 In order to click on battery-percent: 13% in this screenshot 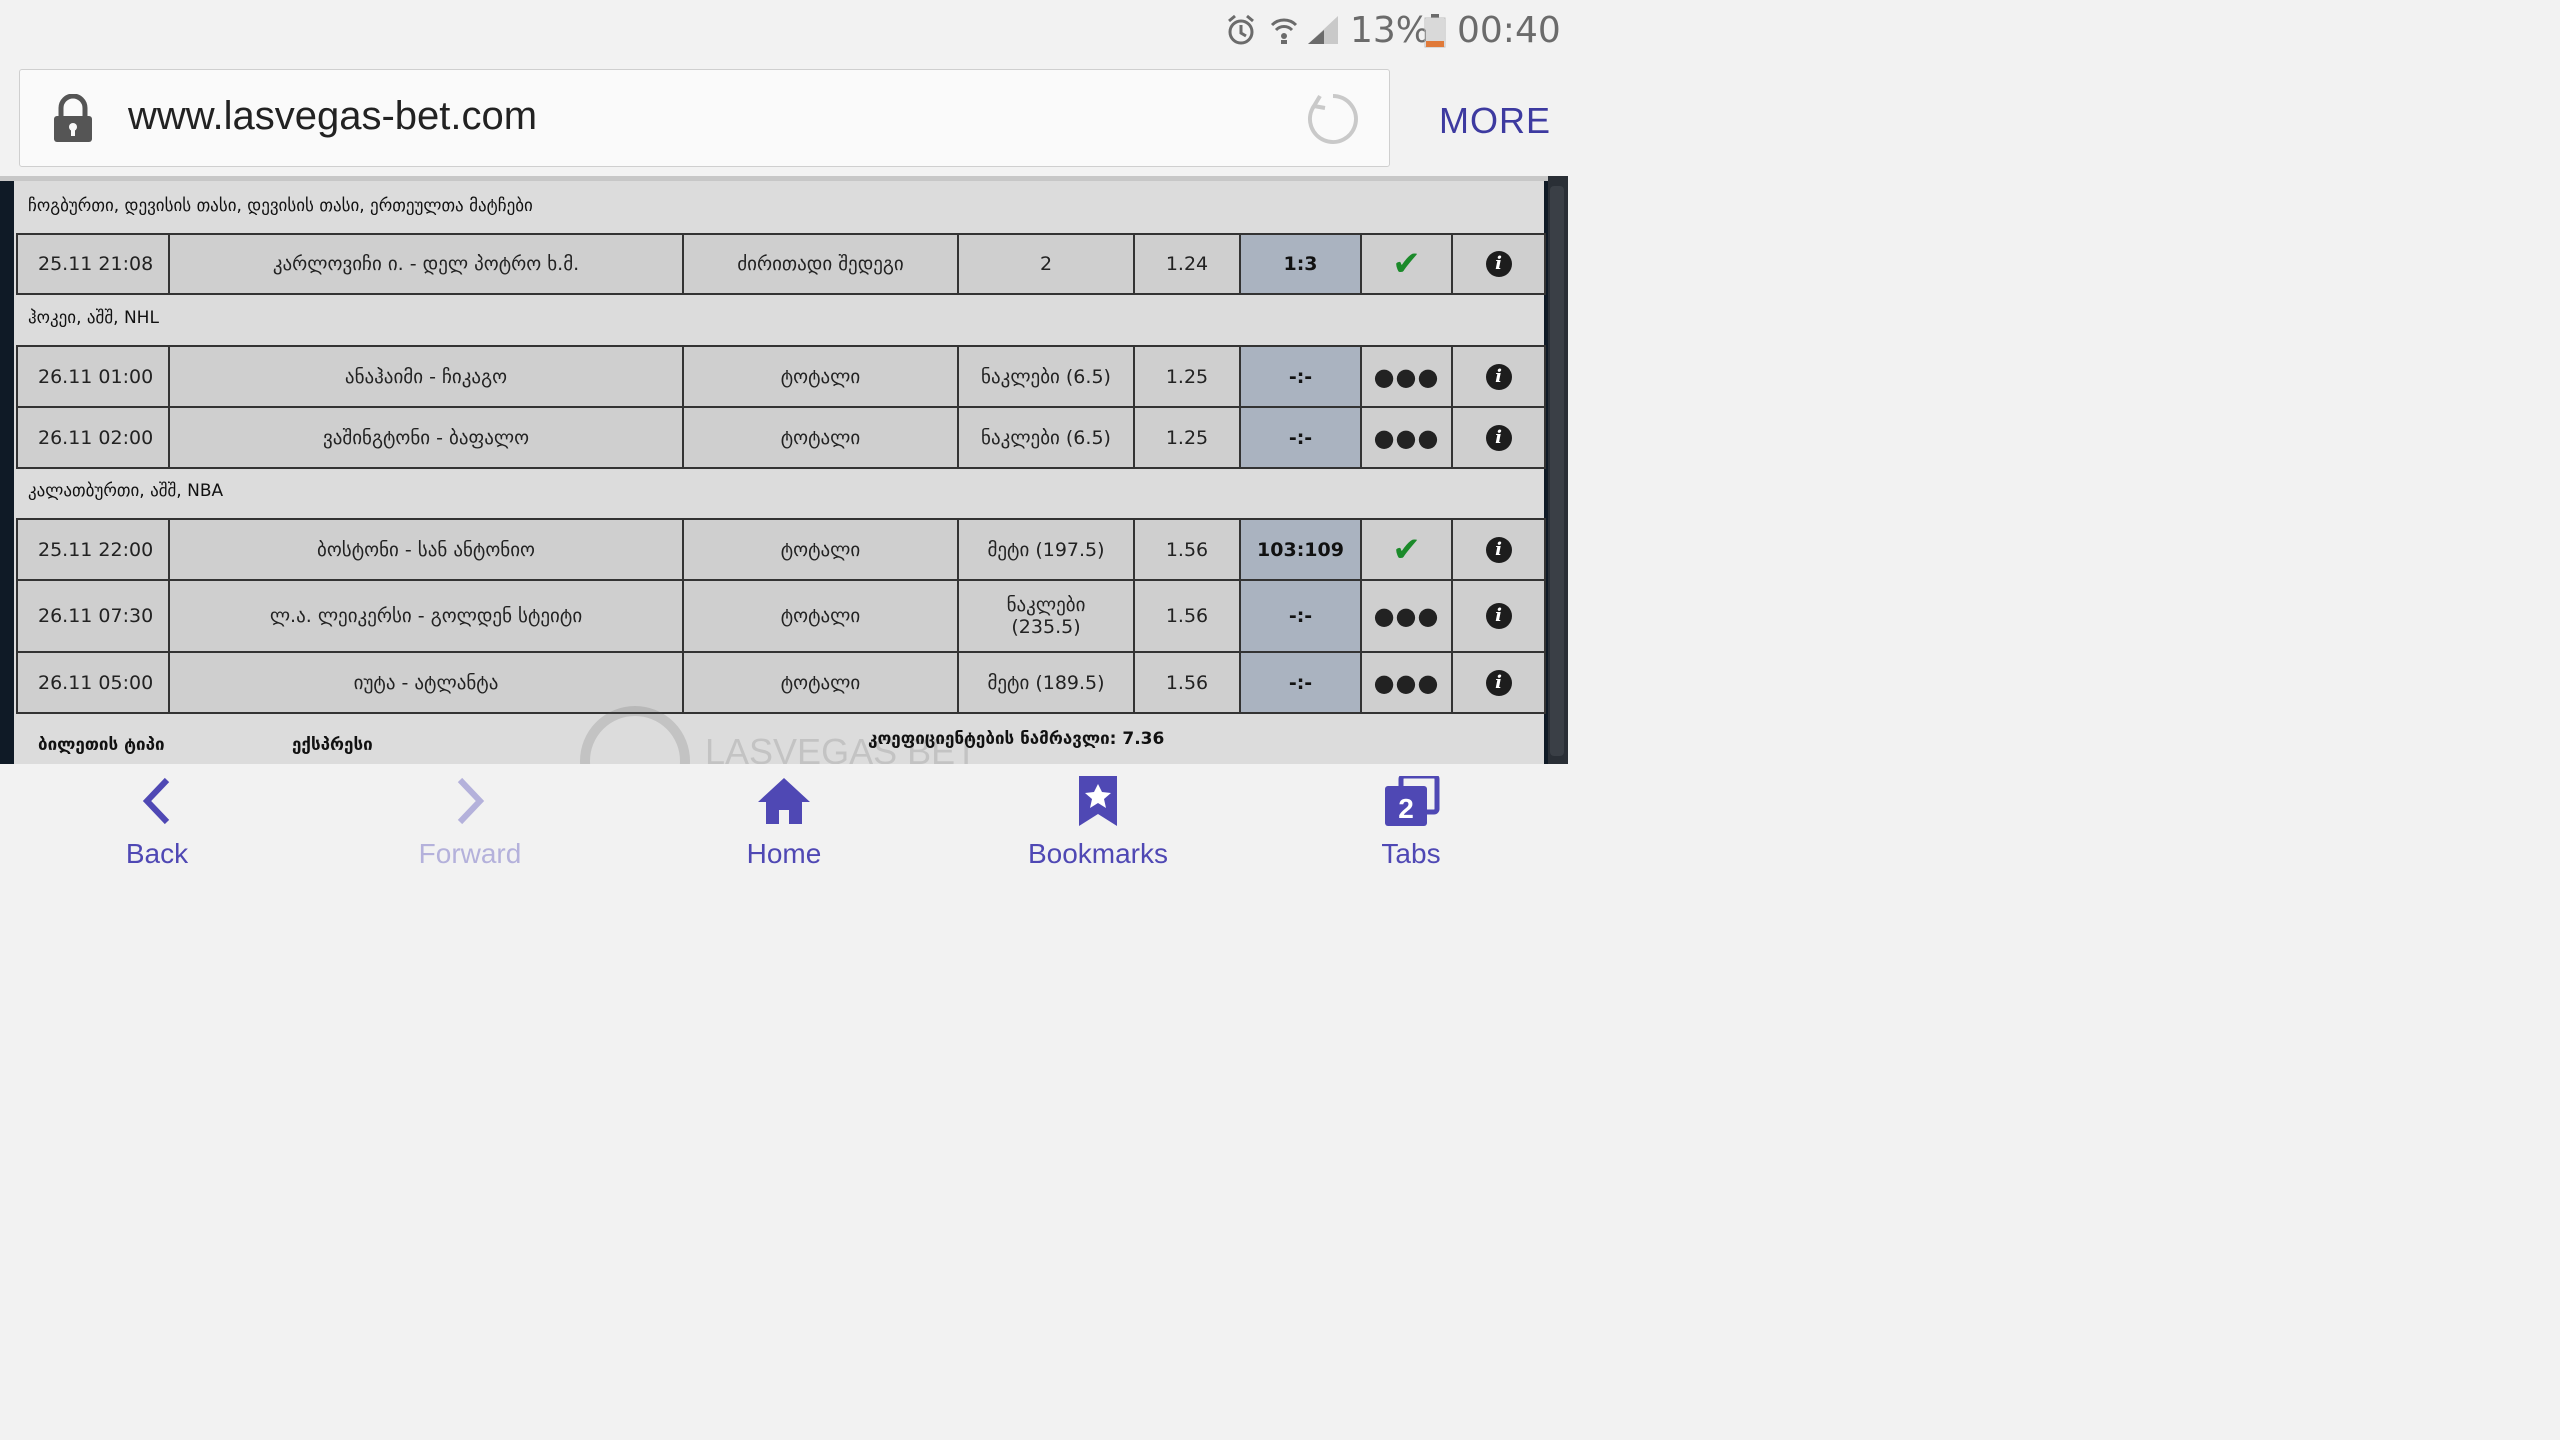, I will do `click(1390, 30)`.